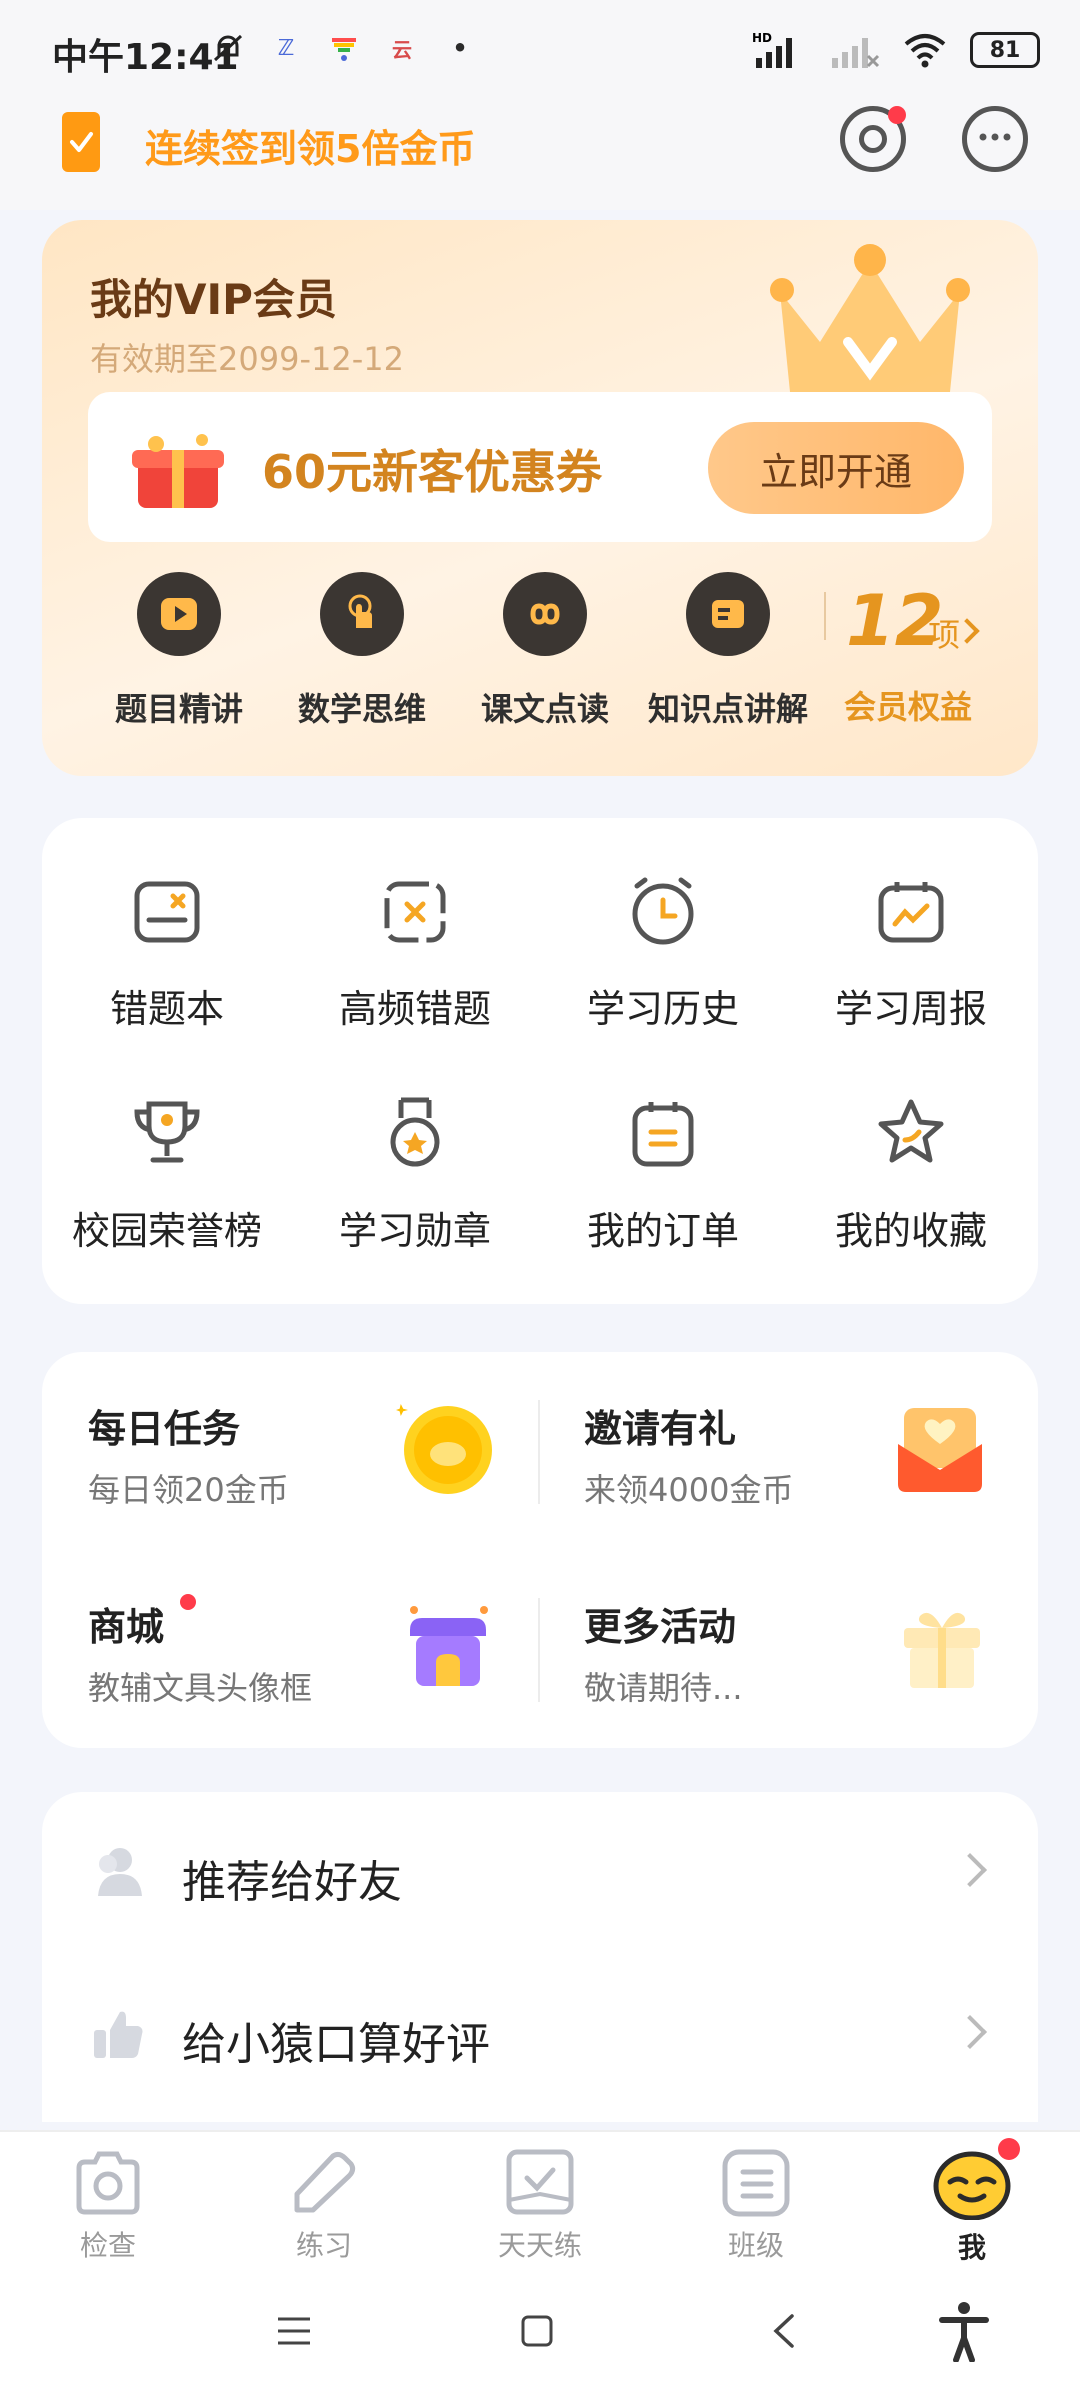 Image resolution: width=1080 pixels, height=2400 pixels. What do you see at coordinates (167, 912) in the screenshot?
I see `wrong-book-icon` at bounding box center [167, 912].